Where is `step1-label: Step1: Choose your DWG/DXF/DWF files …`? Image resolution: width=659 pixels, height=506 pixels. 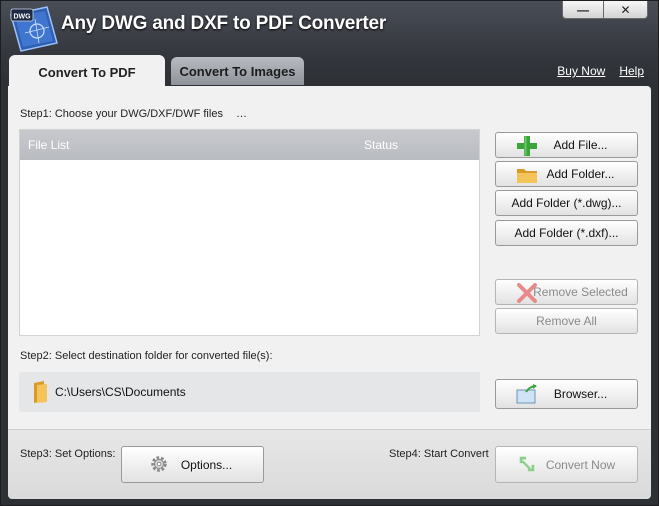
step1-label: Step1: Choose your DWG/DXF/DWF files … is located at coordinates (134, 114).